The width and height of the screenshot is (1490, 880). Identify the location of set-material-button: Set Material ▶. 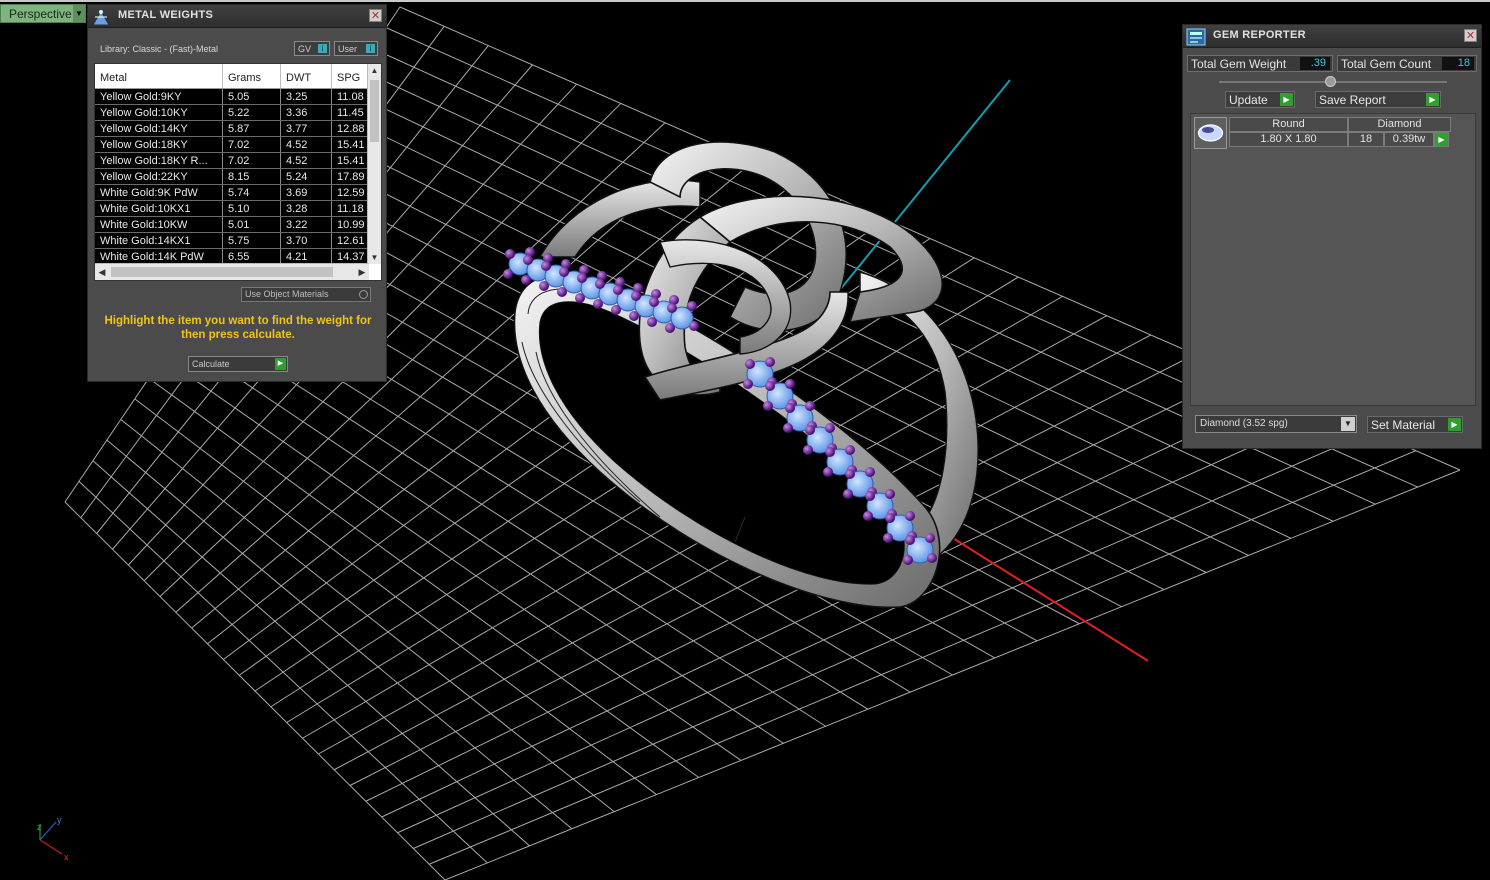
(1415, 424).